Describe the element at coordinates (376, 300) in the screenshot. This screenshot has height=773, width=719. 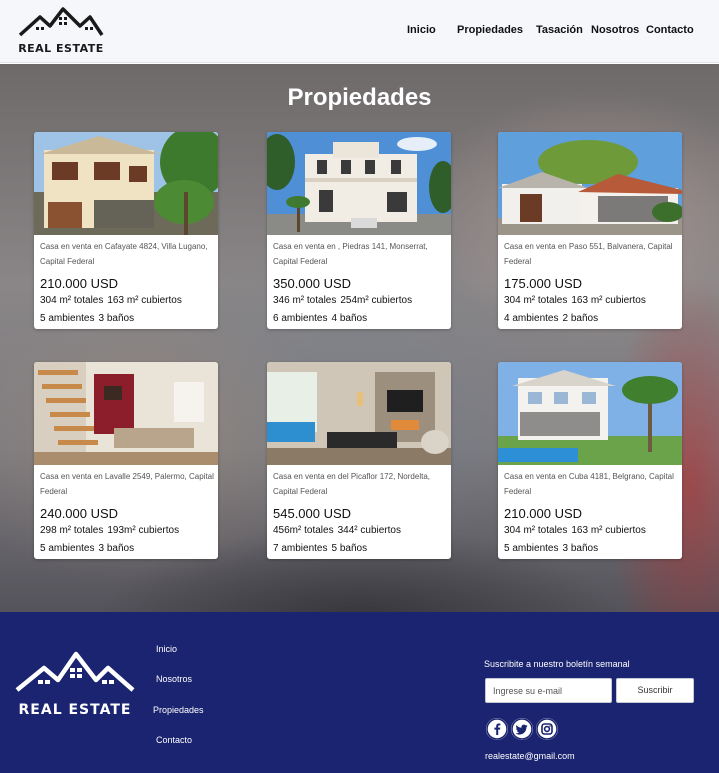
I see `covered-area: 254m² cubiertos` at that location.